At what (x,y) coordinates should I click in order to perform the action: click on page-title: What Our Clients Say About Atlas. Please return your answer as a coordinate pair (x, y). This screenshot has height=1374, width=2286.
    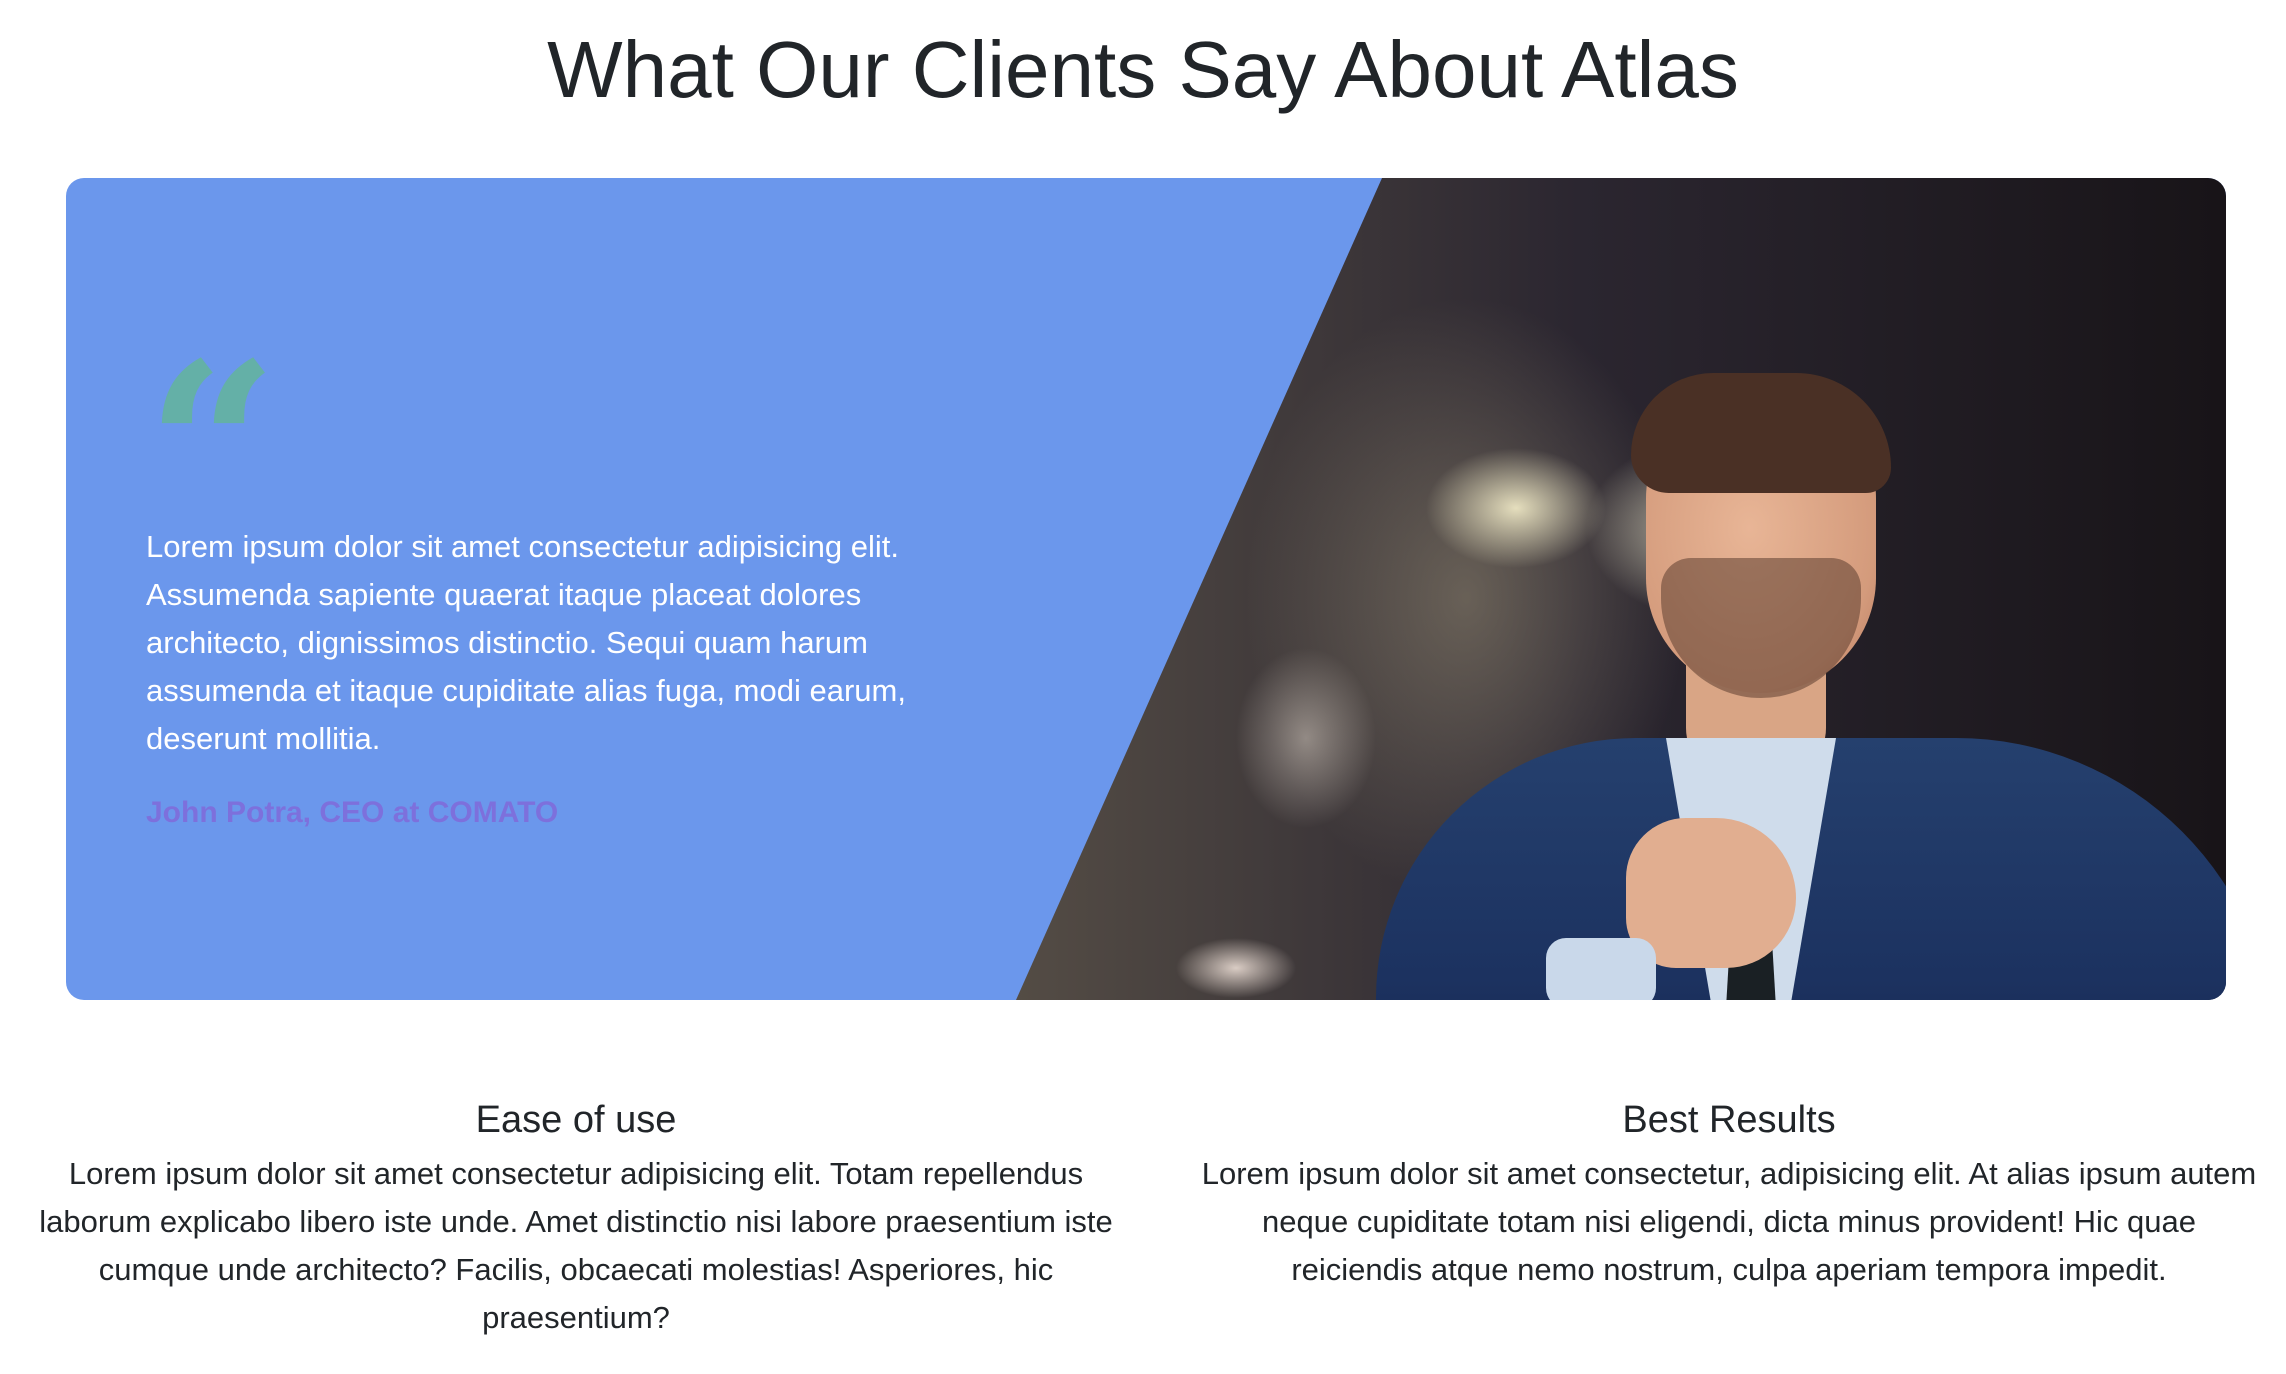
    Looking at the image, I should click on (1143, 69).